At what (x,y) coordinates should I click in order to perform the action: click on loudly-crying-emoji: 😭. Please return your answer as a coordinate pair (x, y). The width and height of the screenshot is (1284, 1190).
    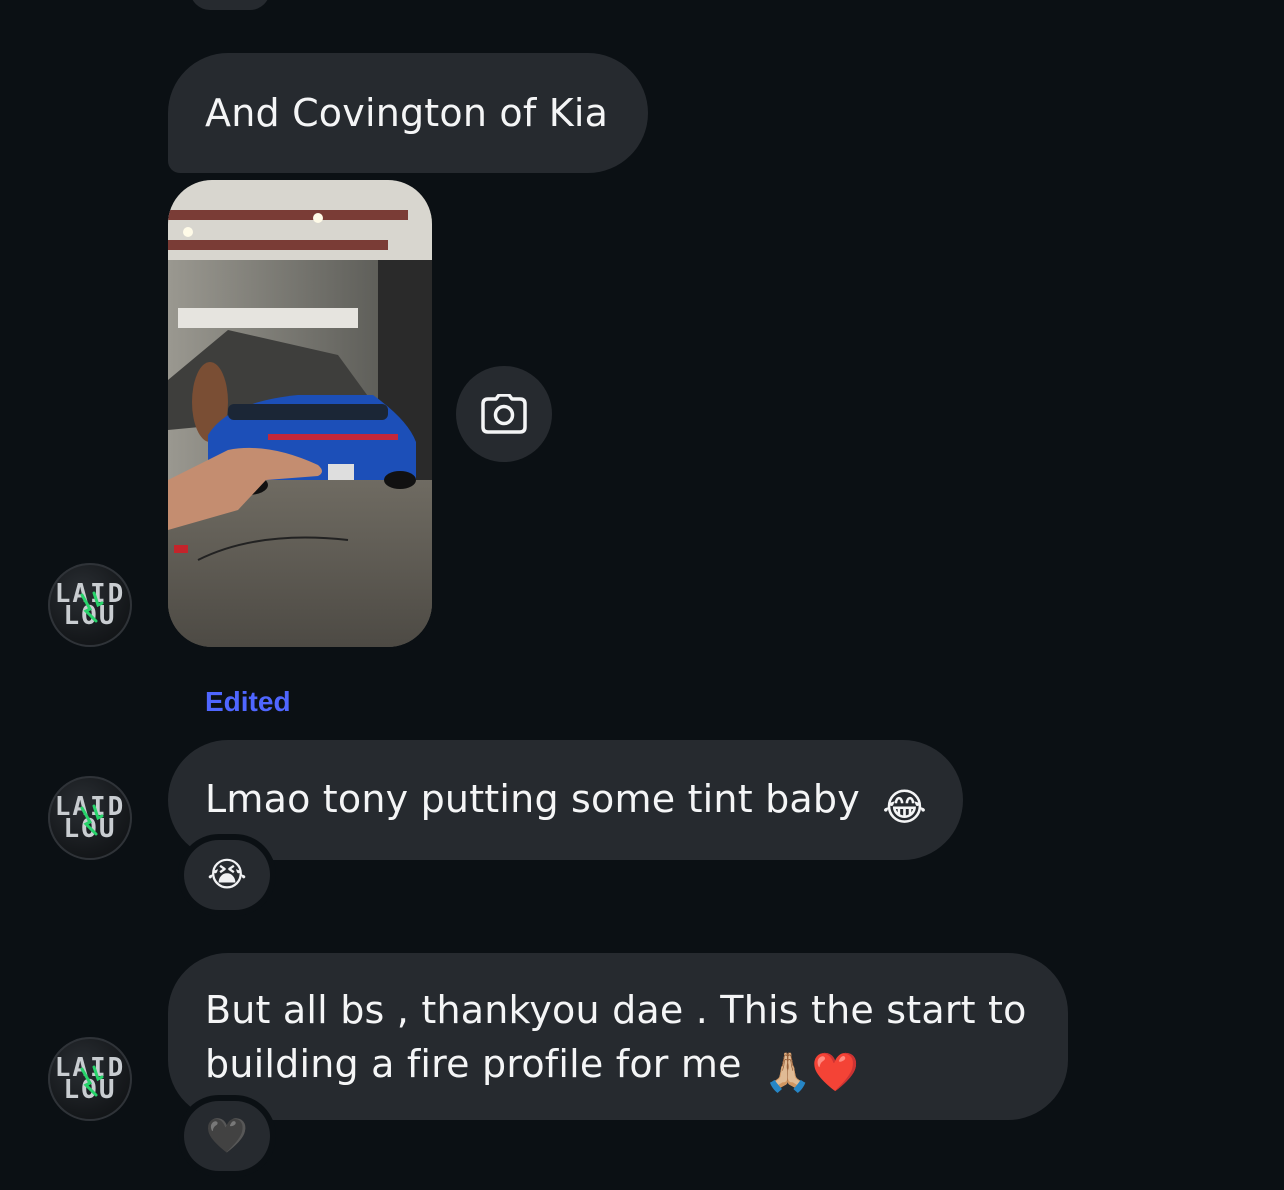
    Looking at the image, I should click on (227, 875).